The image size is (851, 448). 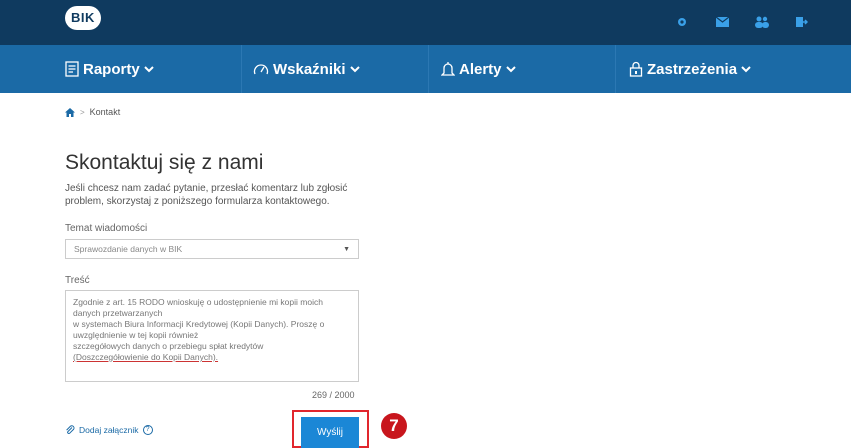 I want to click on nav-item-alerty: Alerty, so click(x=478, y=69).